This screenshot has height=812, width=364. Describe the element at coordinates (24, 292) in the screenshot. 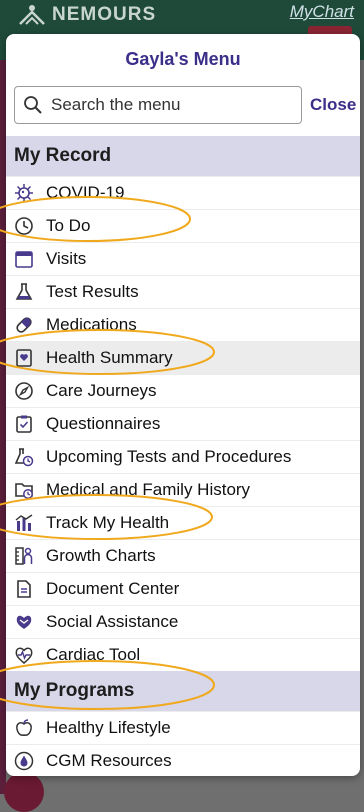

I see `flask-icon` at that location.